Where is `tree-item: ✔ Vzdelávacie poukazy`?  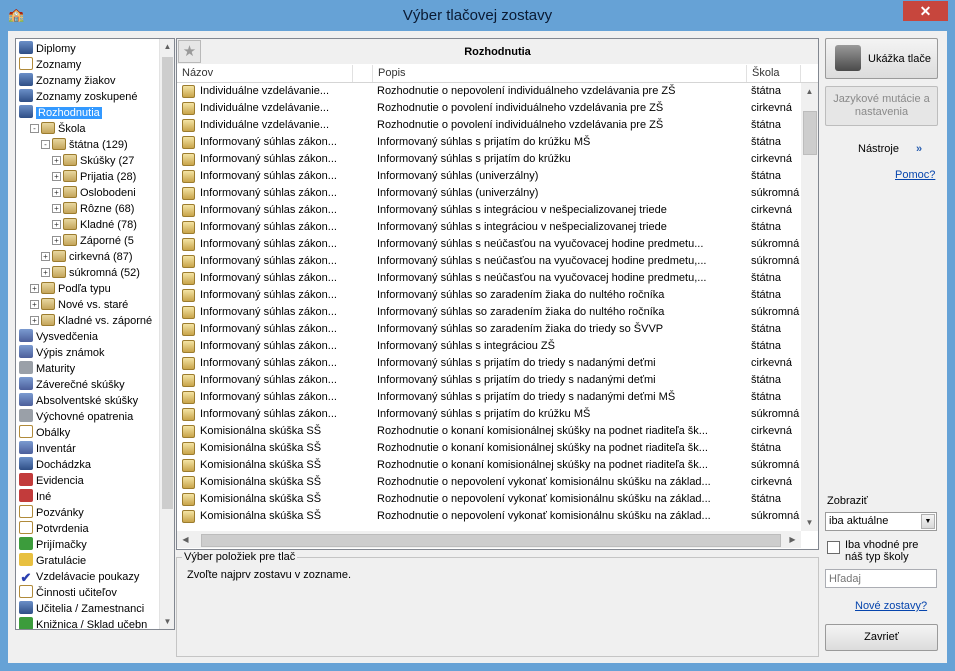 tree-item: ✔ Vzdelávacie poukazy is located at coordinates (79, 577).